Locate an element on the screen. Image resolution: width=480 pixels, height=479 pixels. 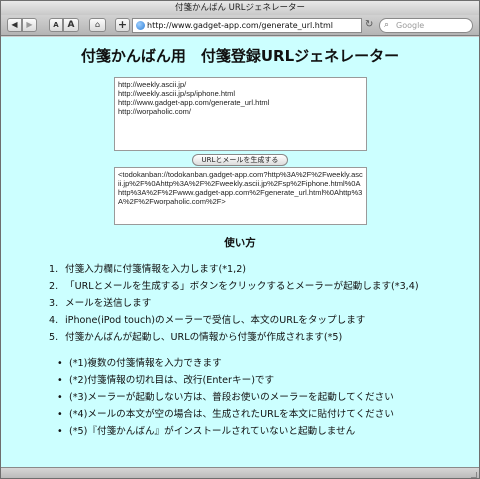
note-item: • (*4)メールの本文が空の場合は、生成されたURLを本文に貼付けてください is located at coordinates (266, 414).